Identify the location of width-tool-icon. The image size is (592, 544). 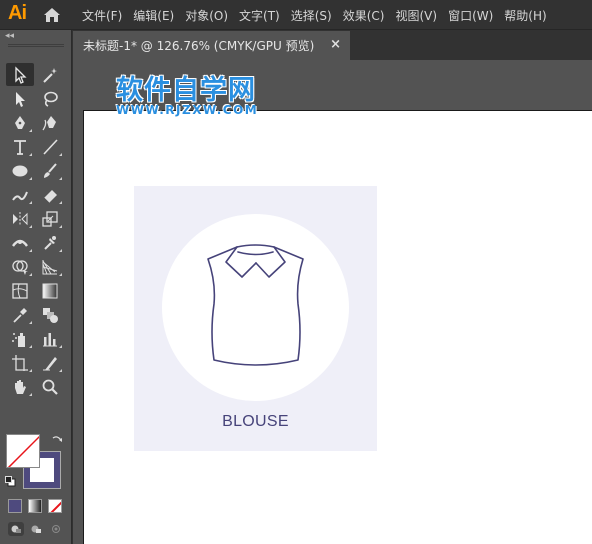
(20, 242).